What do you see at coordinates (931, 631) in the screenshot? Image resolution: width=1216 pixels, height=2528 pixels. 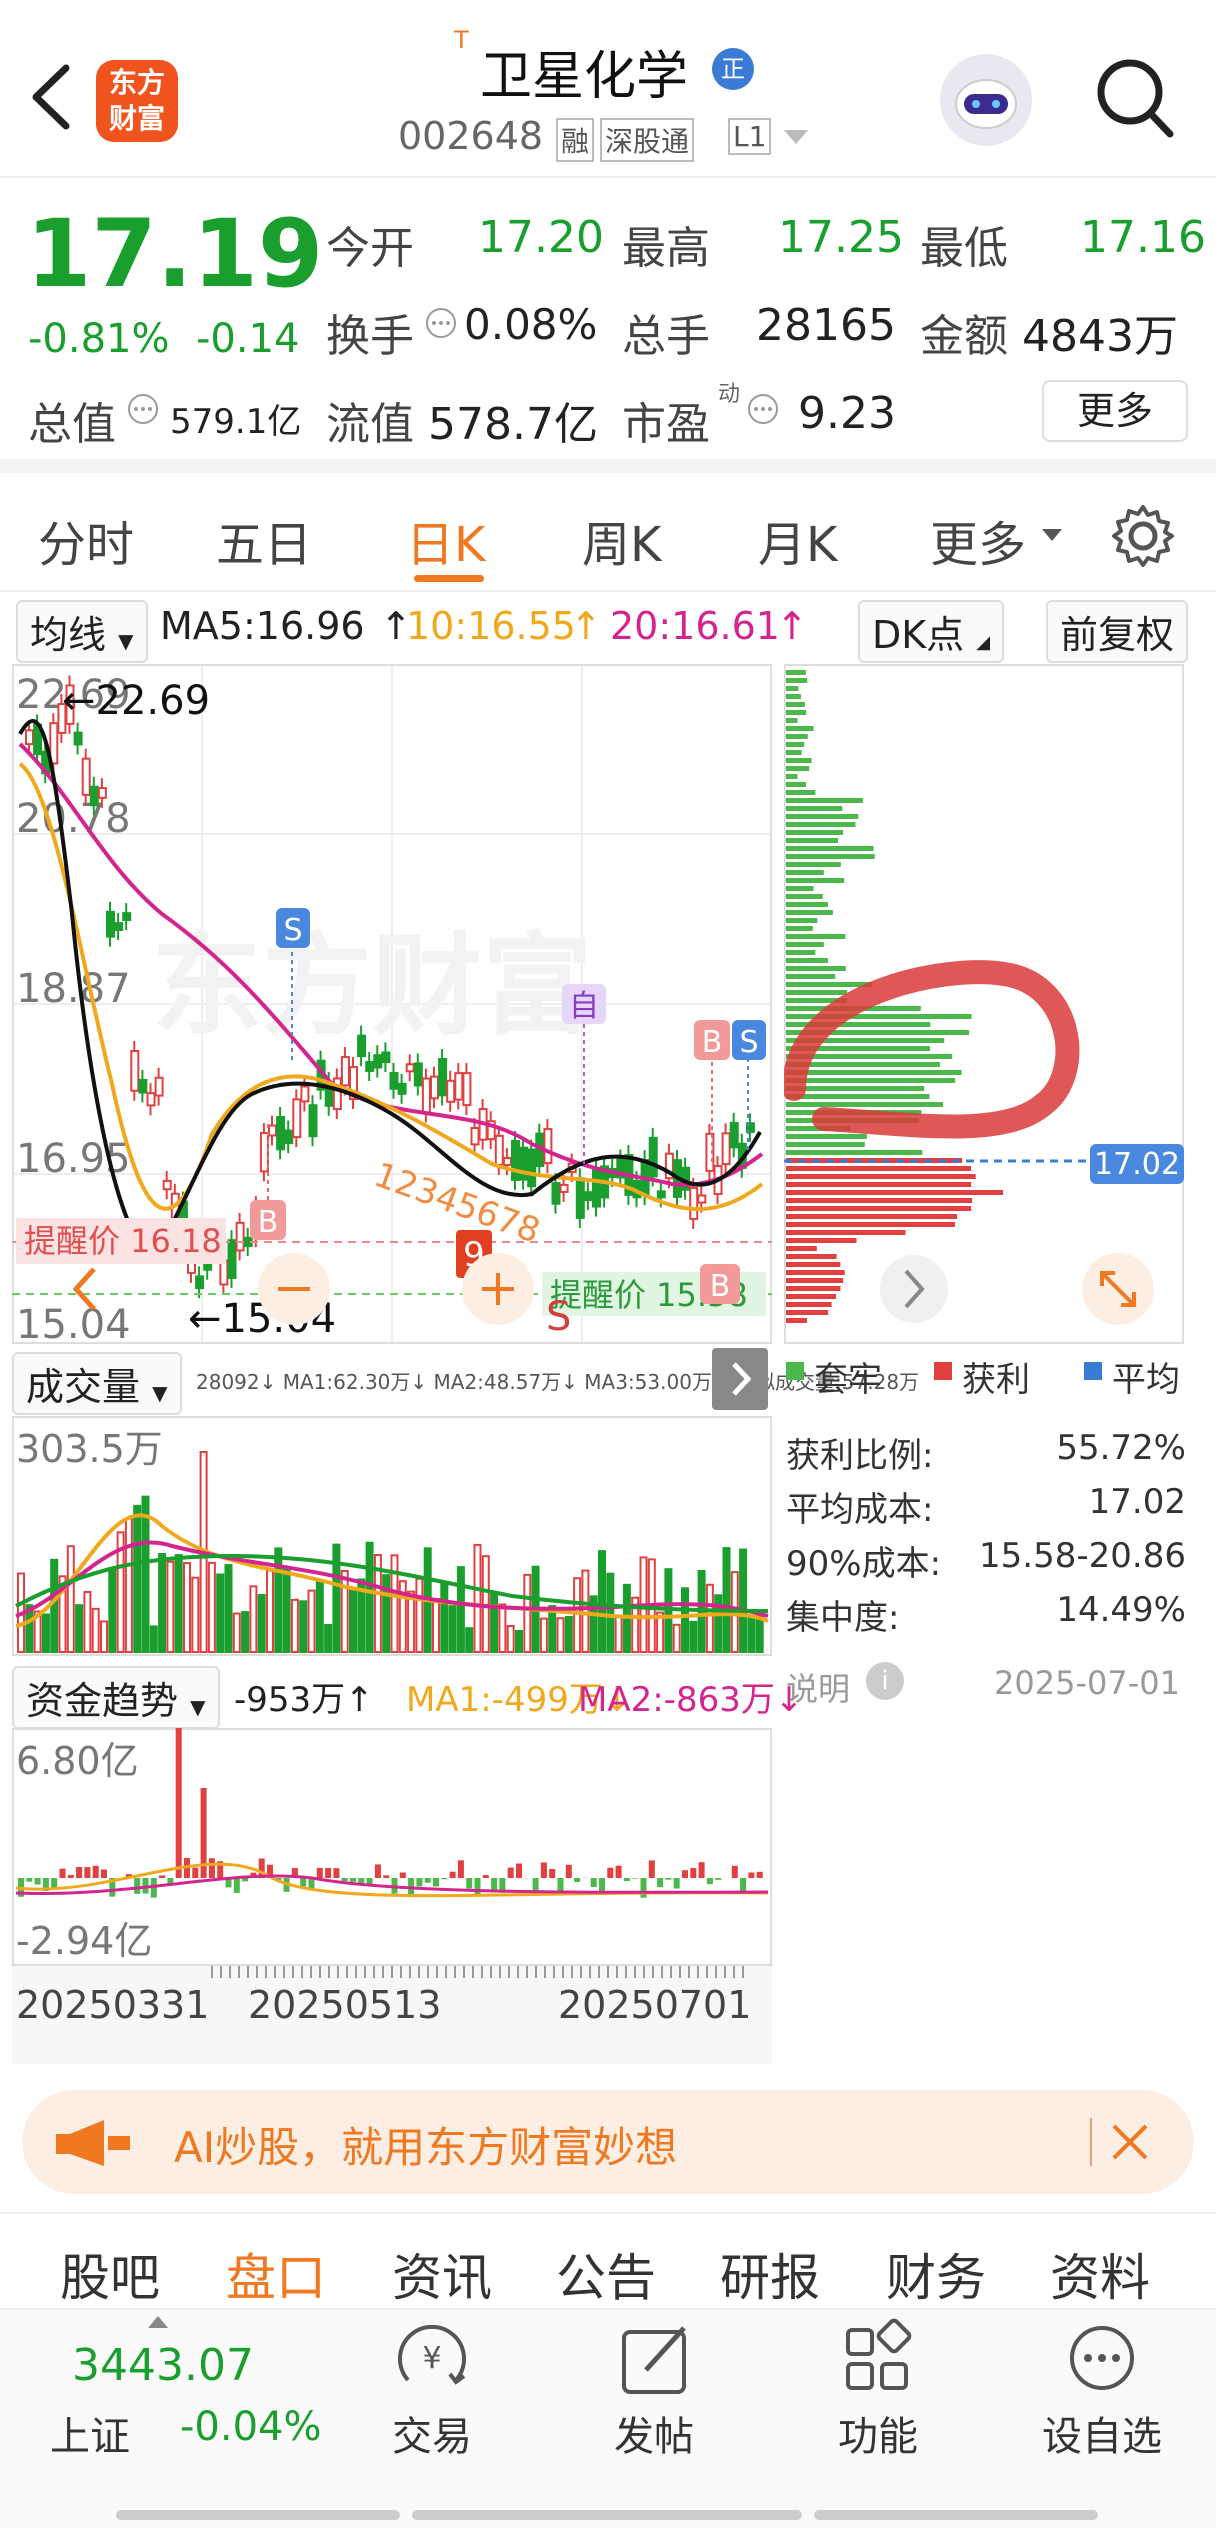 I see `dk-point-button: DK点 ◢` at bounding box center [931, 631].